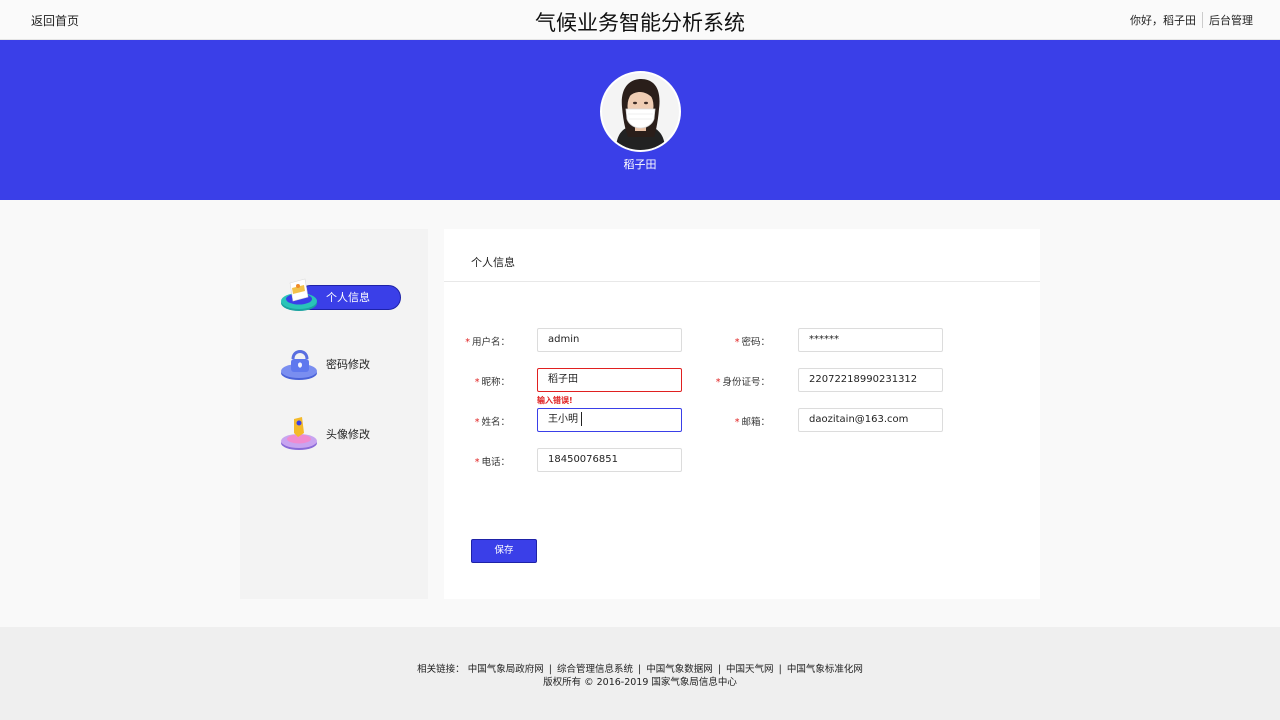 The image size is (1280, 720). What do you see at coordinates (487, 342) in the screenshot?
I see `username-label: * 用户名：` at bounding box center [487, 342].